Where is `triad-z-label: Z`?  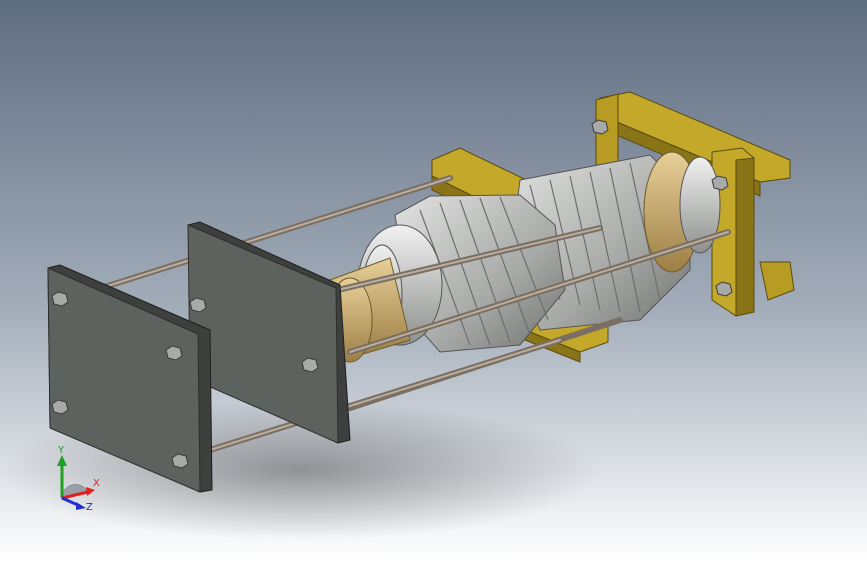 triad-z-label: Z is located at coordinates (89, 507).